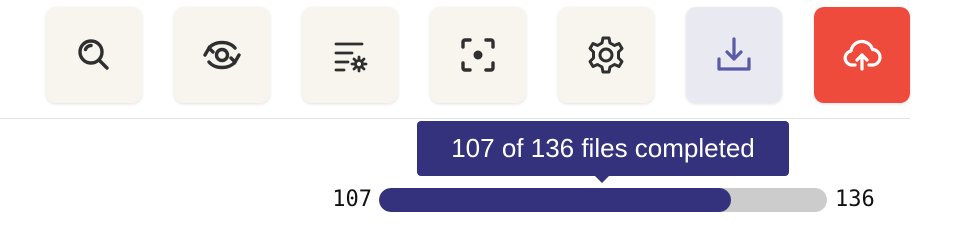 This screenshot has width=958, height=250. I want to click on filter-settings-icon, so click(351, 57).